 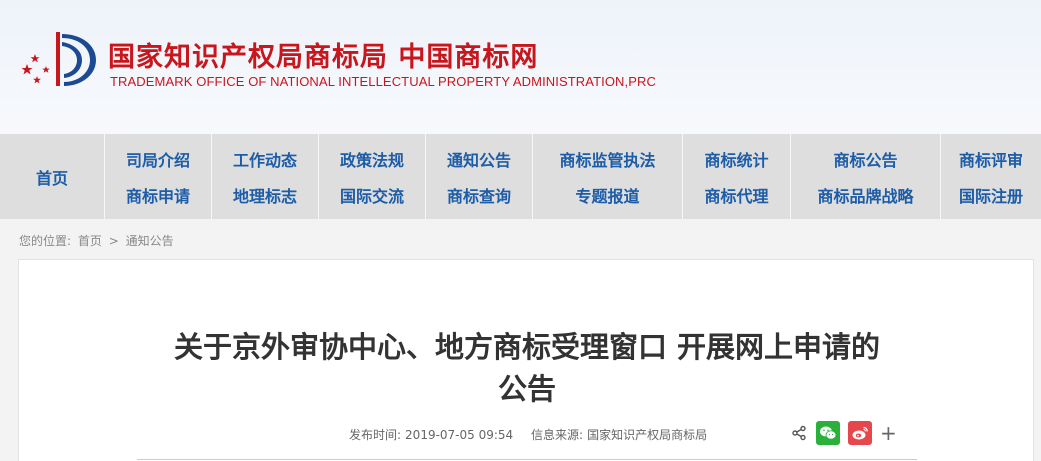 What do you see at coordinates (478, 176) in the screenshot?
I see `nav-column: 通知公告 商标查询` at bounding box center [478, 176].